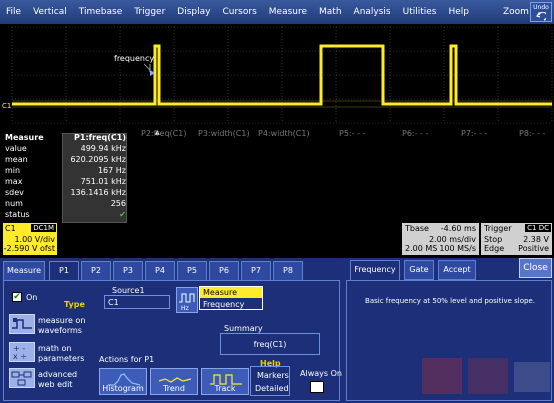 Image resolution: width=554 pixels, height=403 pixels. Describe the element at coordinates (474, 133) in the screenshot. I see `param-p7: P7:- - -` at that location.